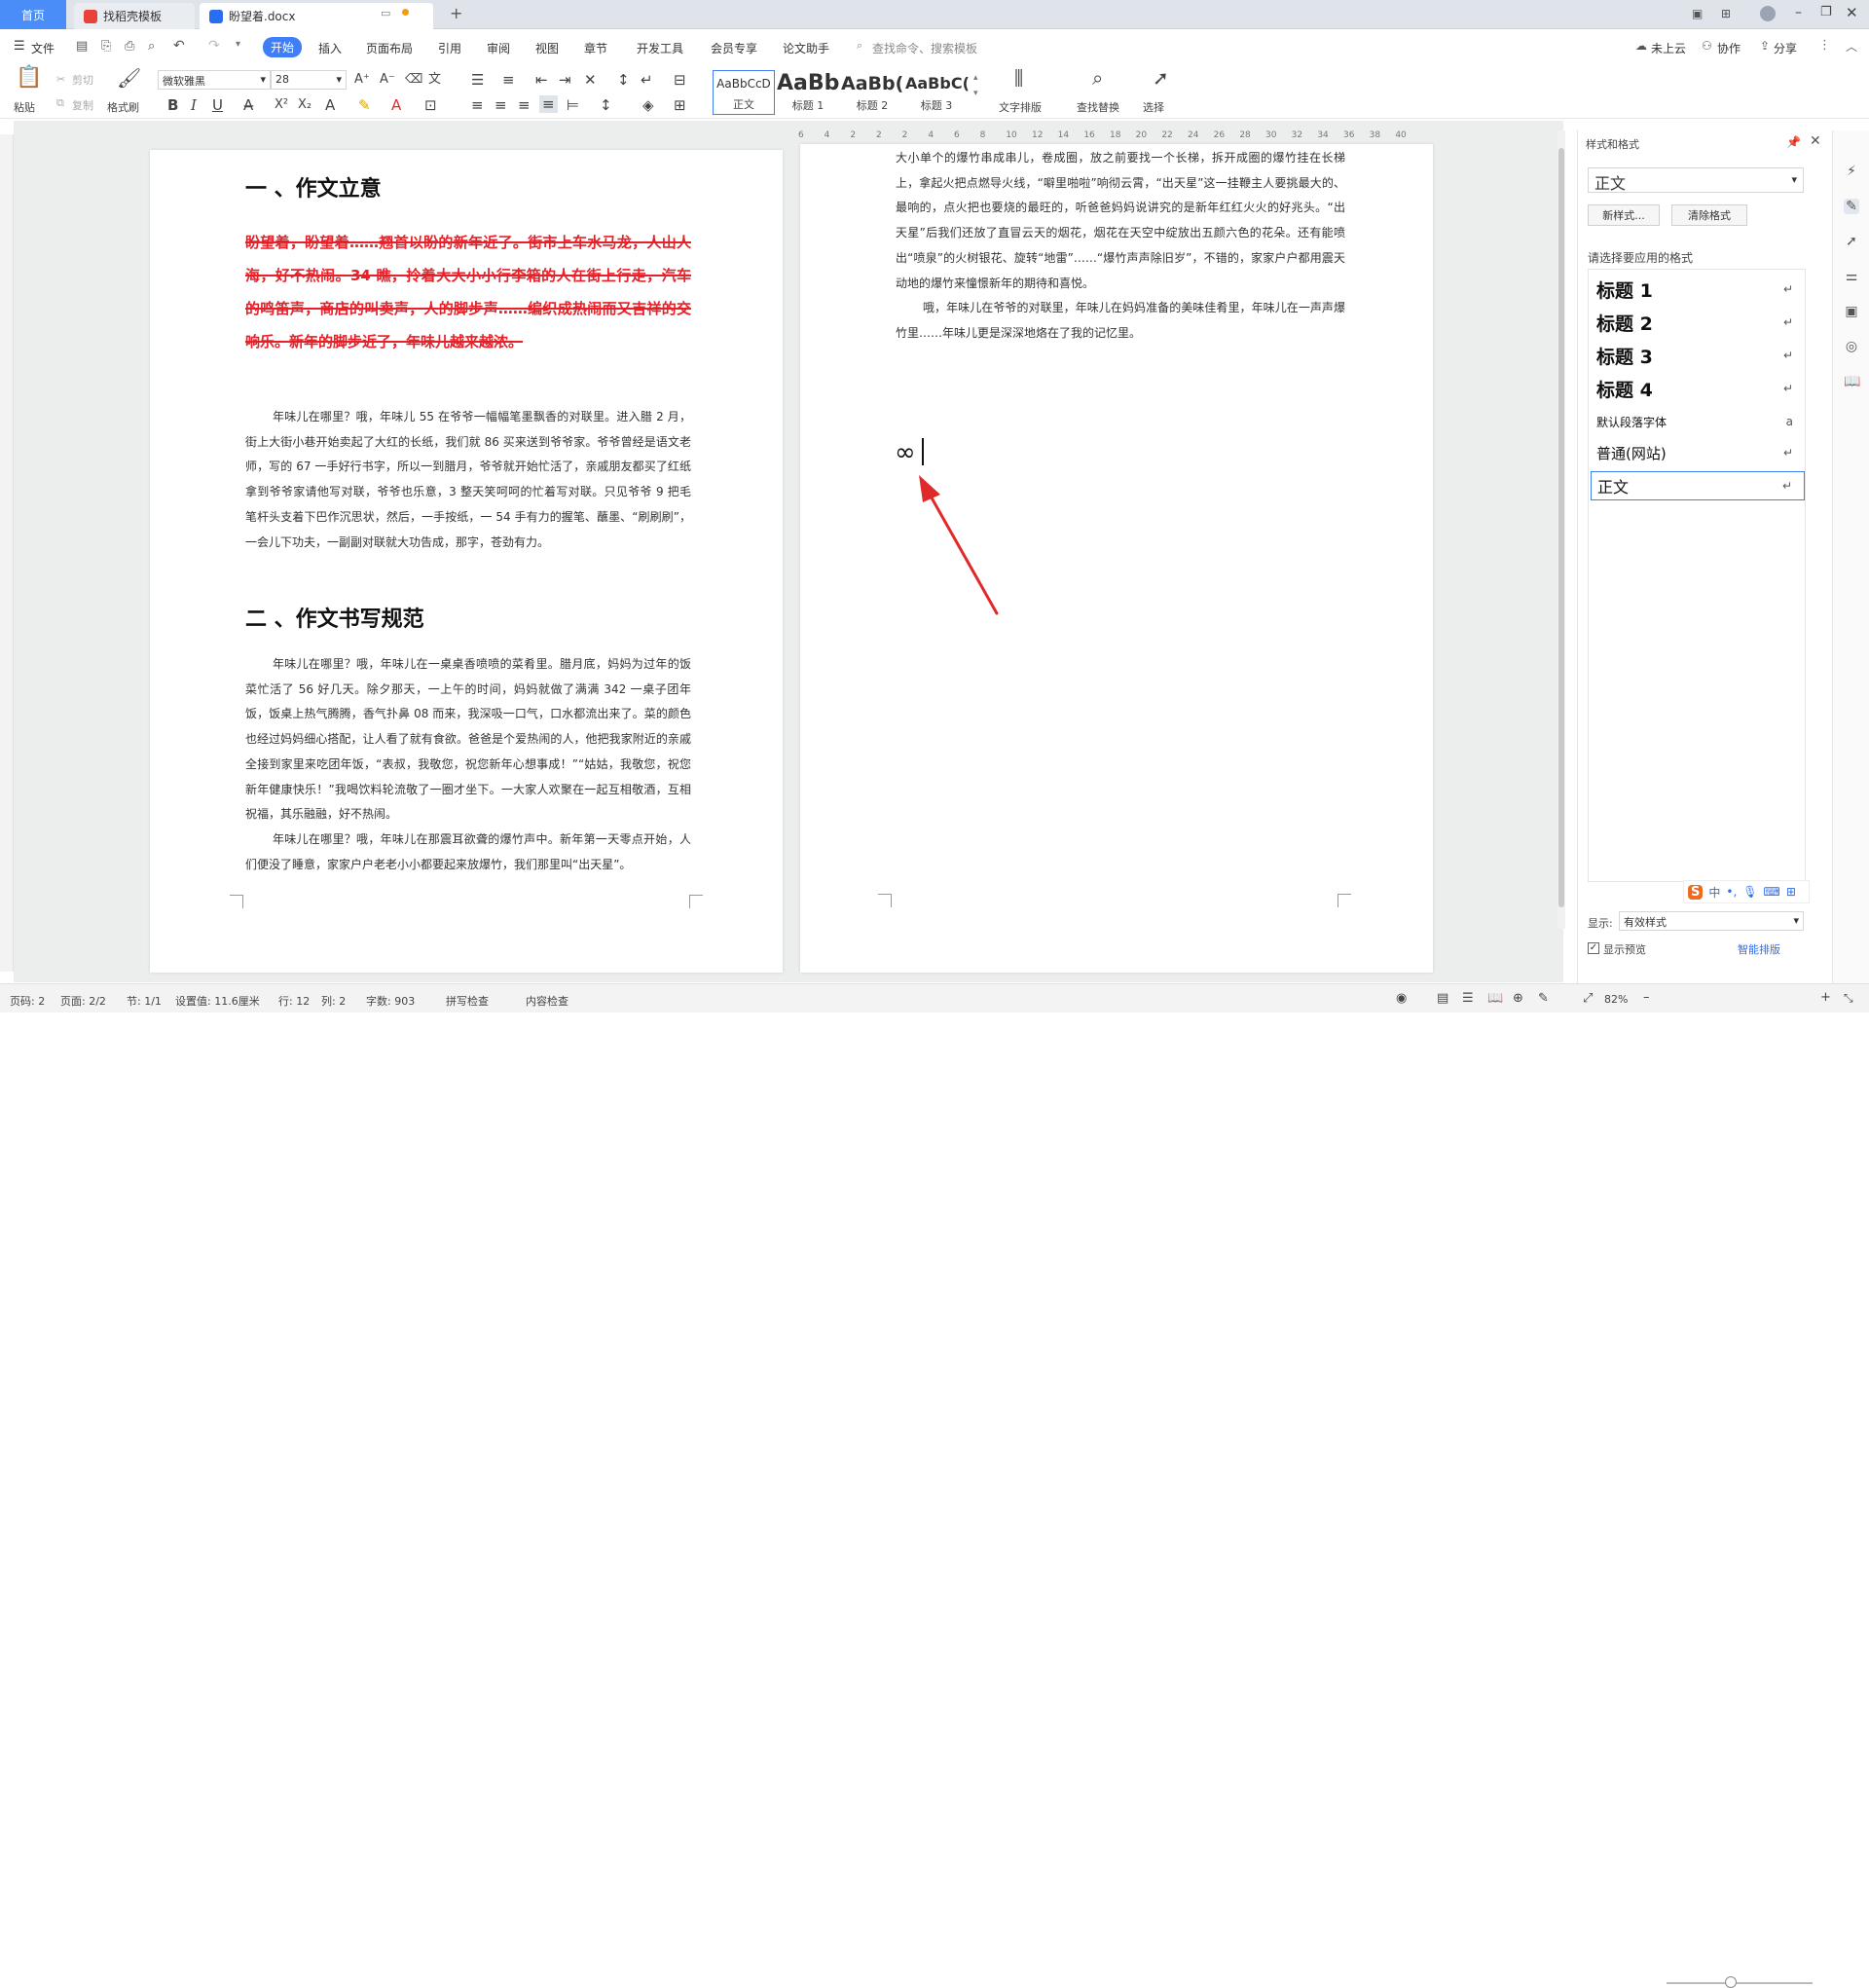 The image size is (1869, 1988). Describe the element at coordinates (1401, 998) in the screenshot. I see `eye-protect-icon: ◉` at that location.